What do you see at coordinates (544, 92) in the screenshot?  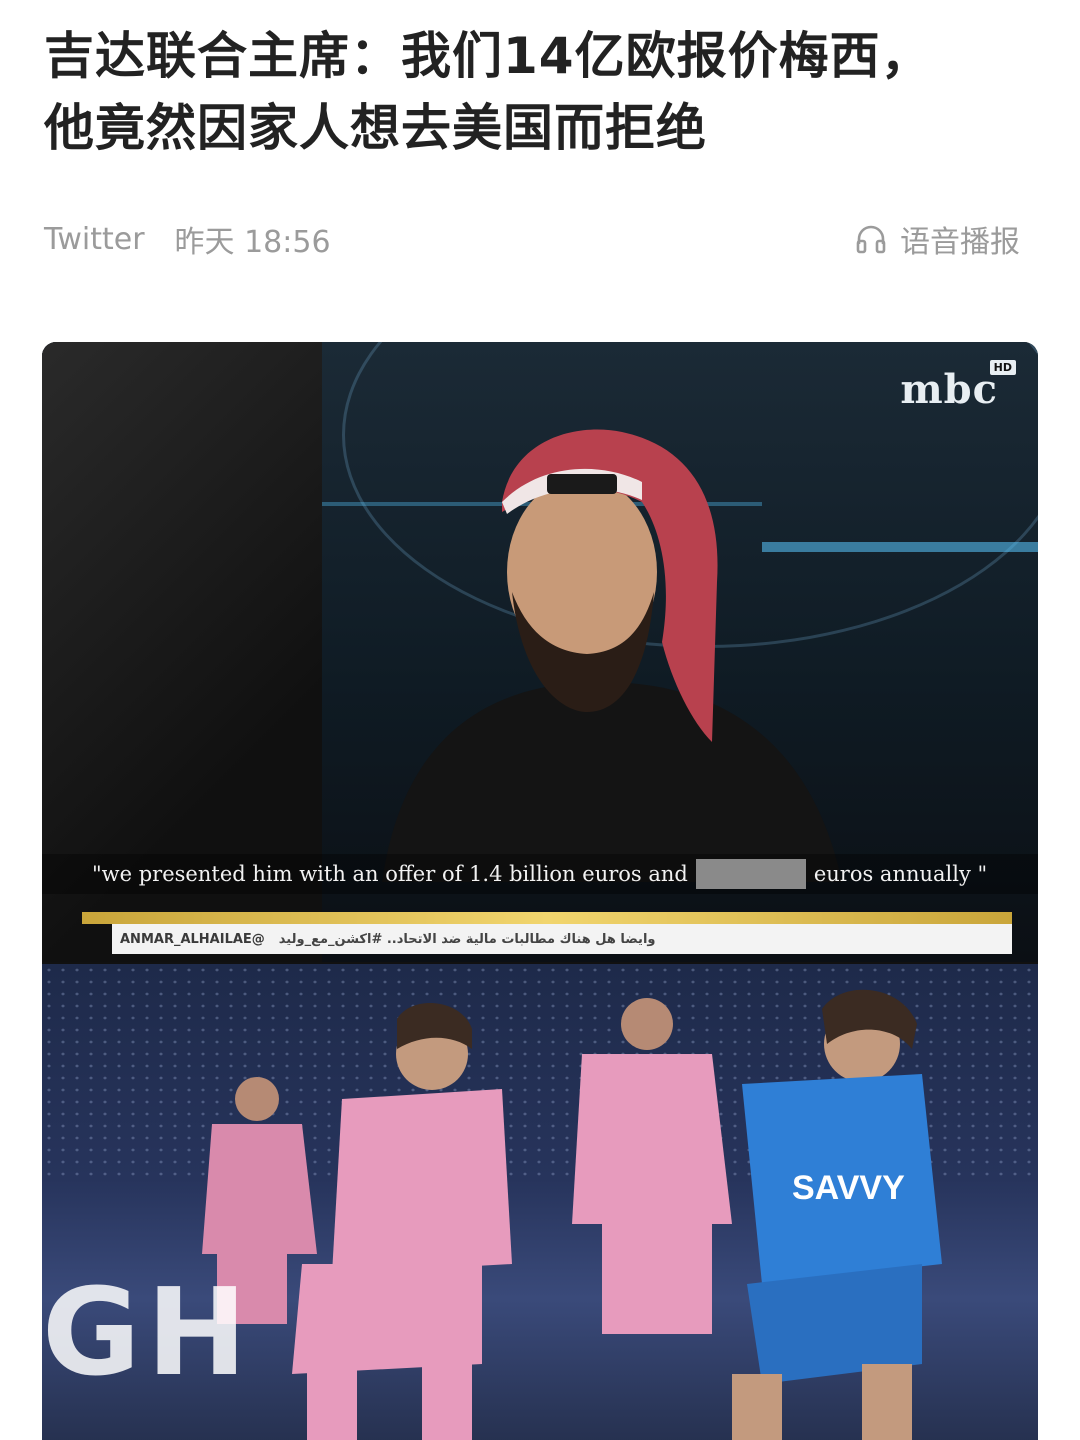 I see `article-title: 吉达联合主席：我们14亿欧报价梅西， 他竟然因家人想去美国而拒绝` at bounding box center [544, 92].